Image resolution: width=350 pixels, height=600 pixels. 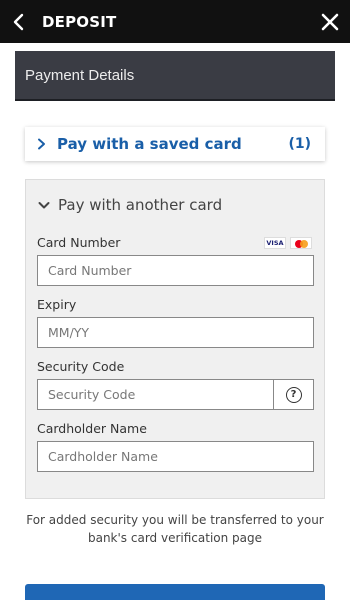 I want to click on cardholder-name-input, so click(x=175, y=456).